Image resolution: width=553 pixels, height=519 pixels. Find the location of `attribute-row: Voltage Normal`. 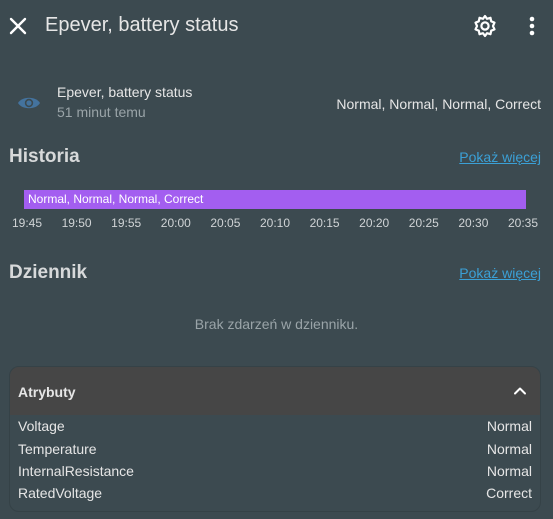

attribute-row: Voltage Normal is located at coordinates (275, 429).